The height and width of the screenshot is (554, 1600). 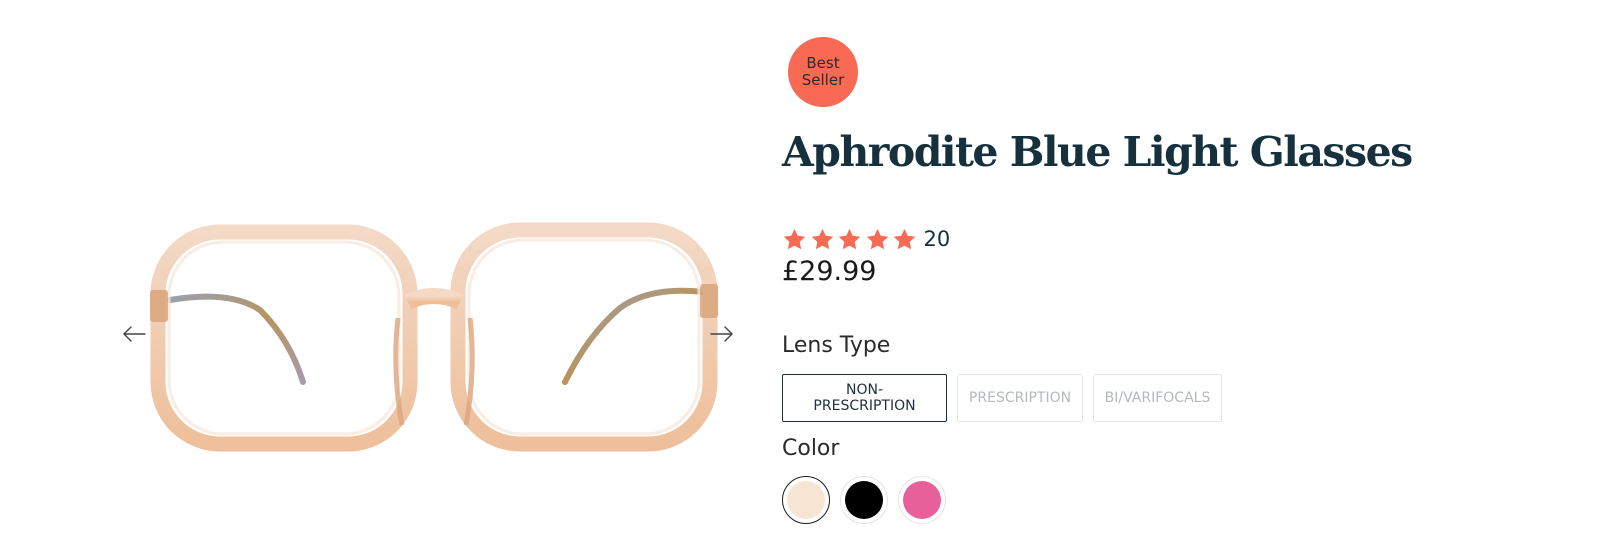 What do you see at coordinates (937, 239) in the screenshot?
I see `review-count: 20` at bounding box center [937, 239].